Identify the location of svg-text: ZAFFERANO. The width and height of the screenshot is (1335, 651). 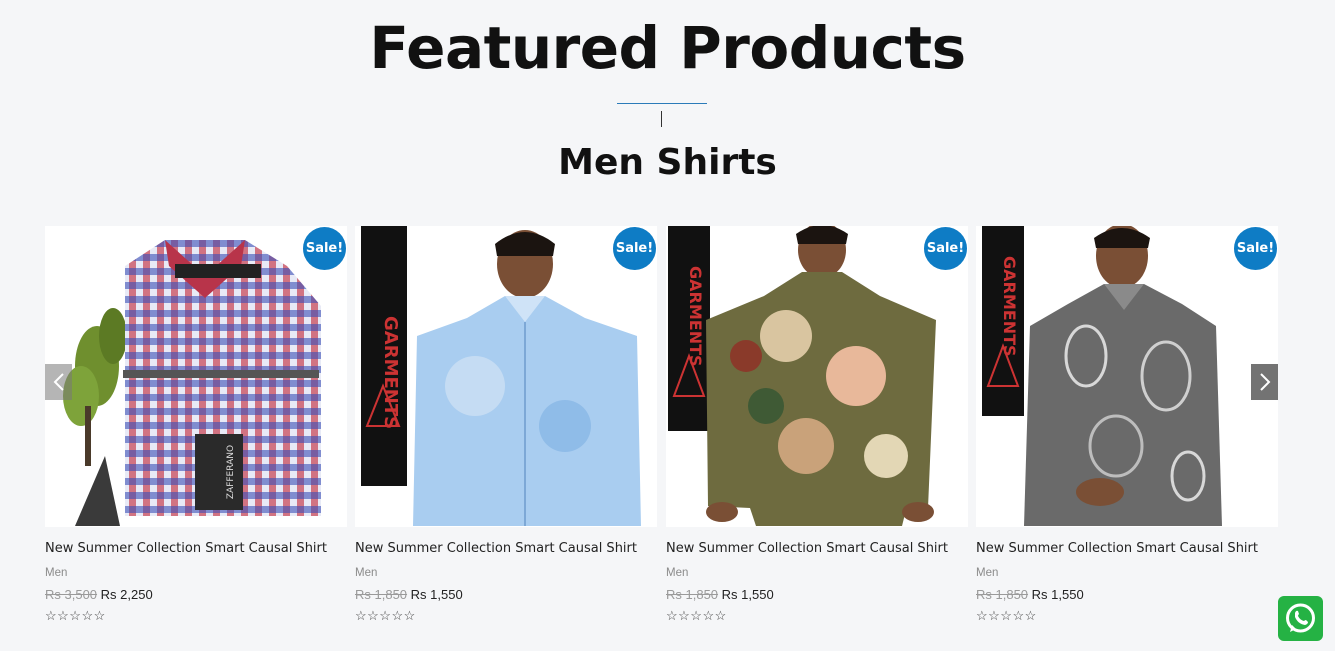
(231, 472).